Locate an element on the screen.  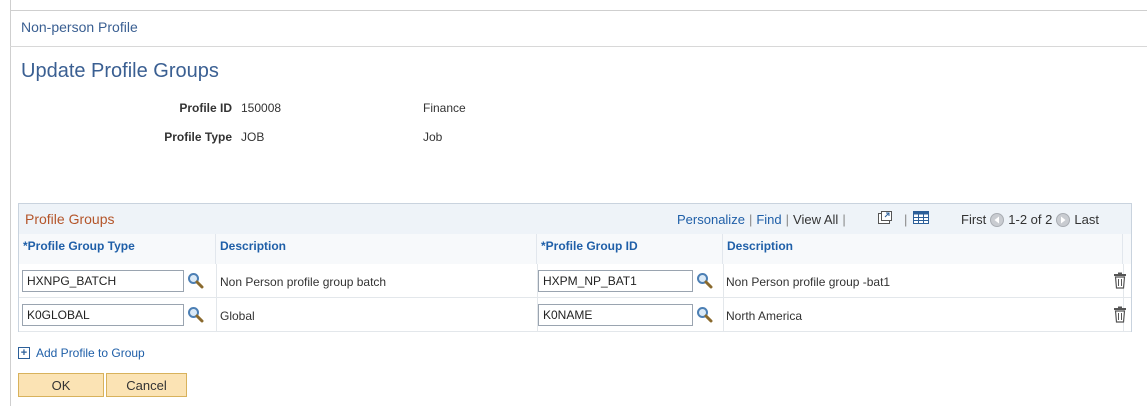
type-description: Global is located at coordinates (237, 316).